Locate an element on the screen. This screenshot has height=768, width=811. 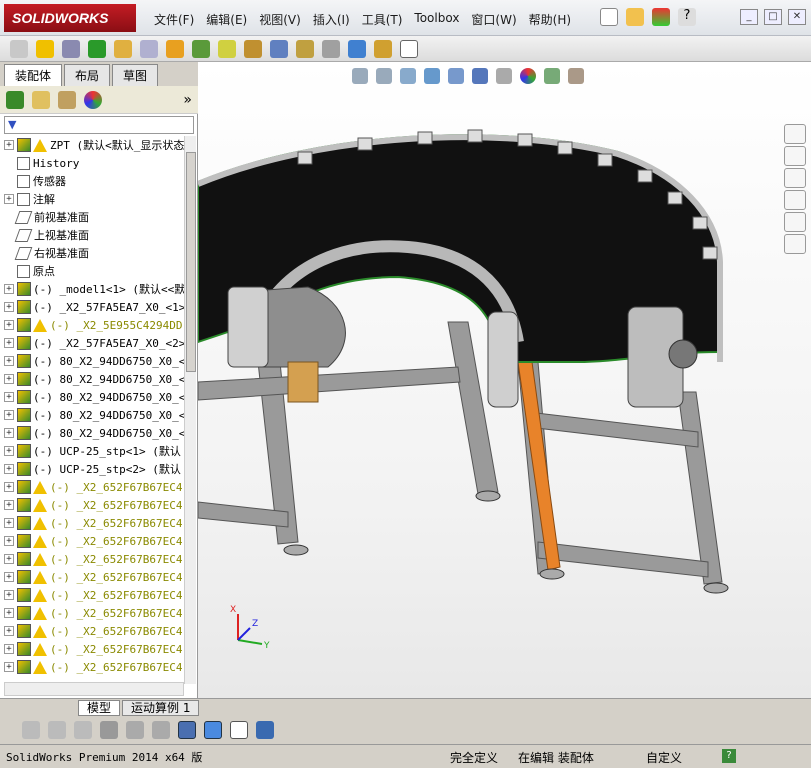
property-manager-icon is located at coordinates (41, 99).